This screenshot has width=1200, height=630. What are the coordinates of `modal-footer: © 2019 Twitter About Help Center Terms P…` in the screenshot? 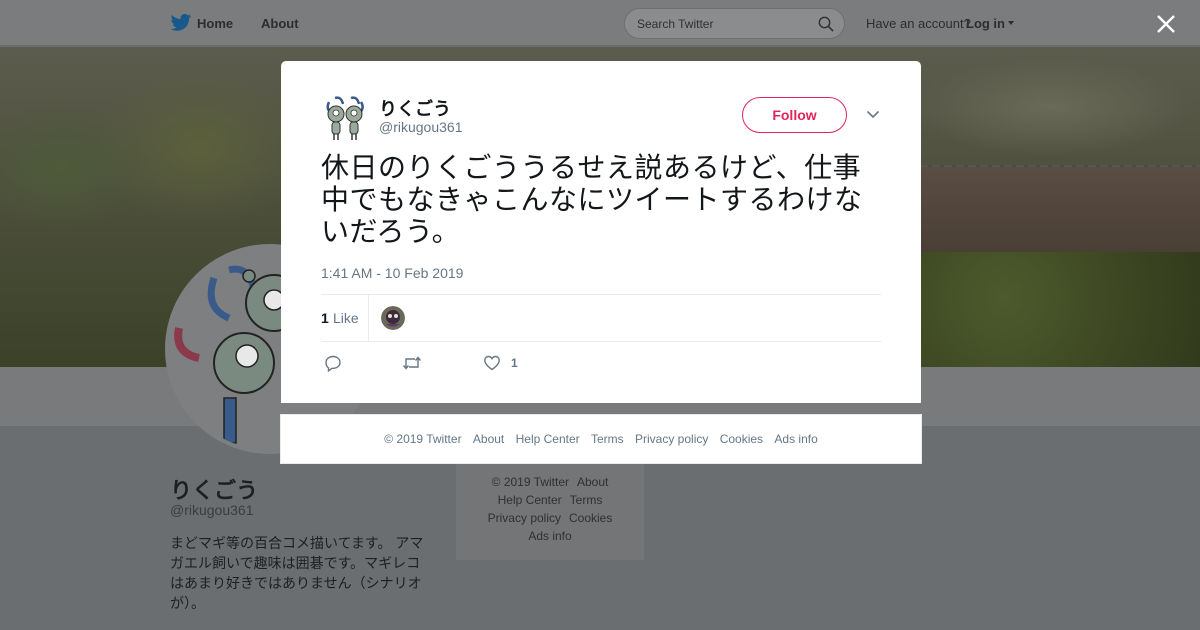 It's located at (601, 439).